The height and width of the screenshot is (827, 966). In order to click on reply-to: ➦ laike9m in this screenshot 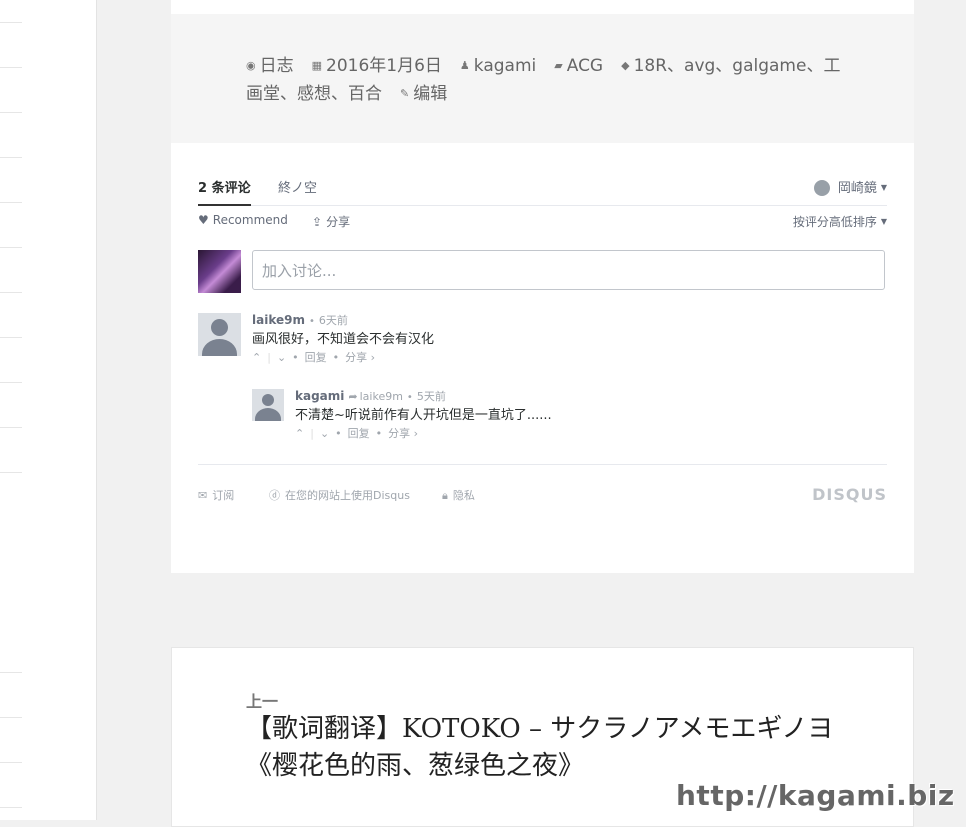, I will do `click(373, 396)`.